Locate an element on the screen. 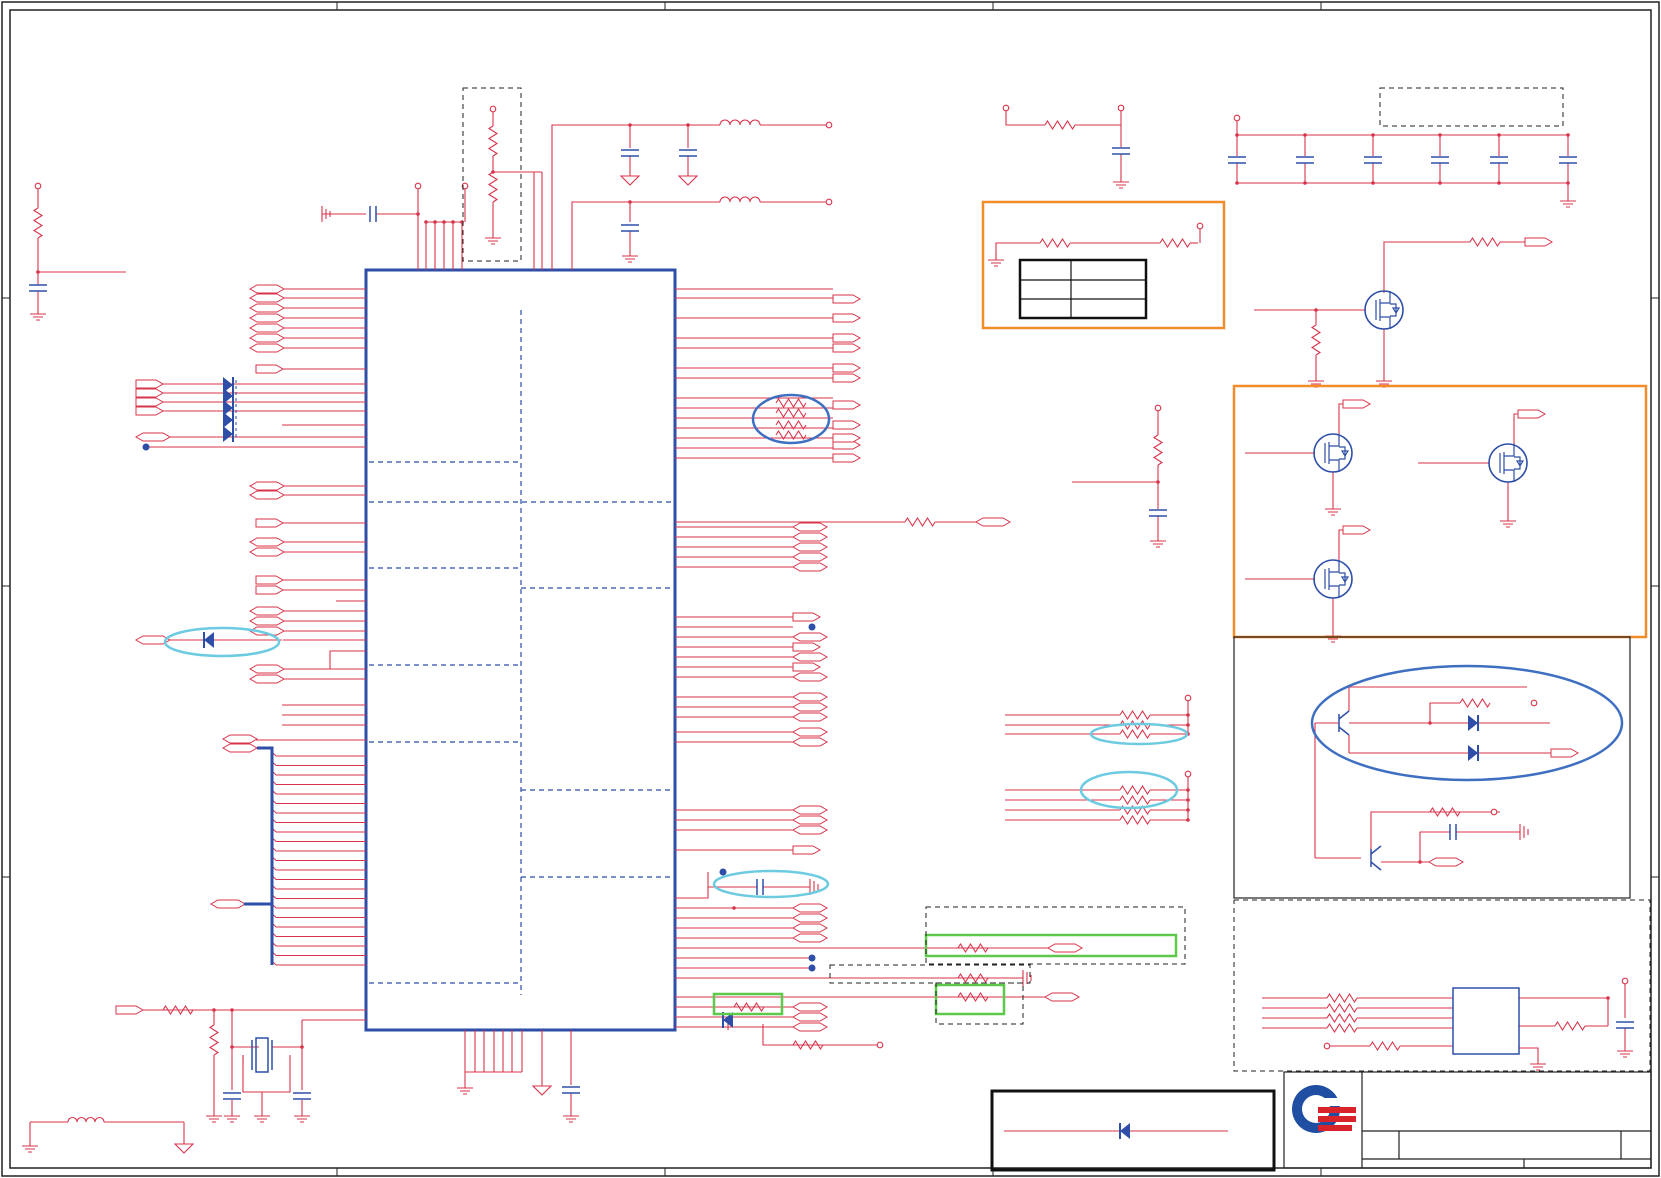 The width and height of the screenshot is (1661, 1178). mosfet-symbol is located at coordinates (1337, 579).